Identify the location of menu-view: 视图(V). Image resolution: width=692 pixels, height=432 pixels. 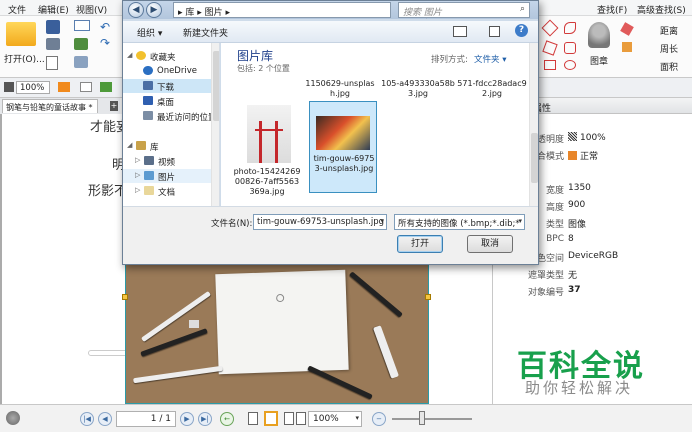
(91, 9).